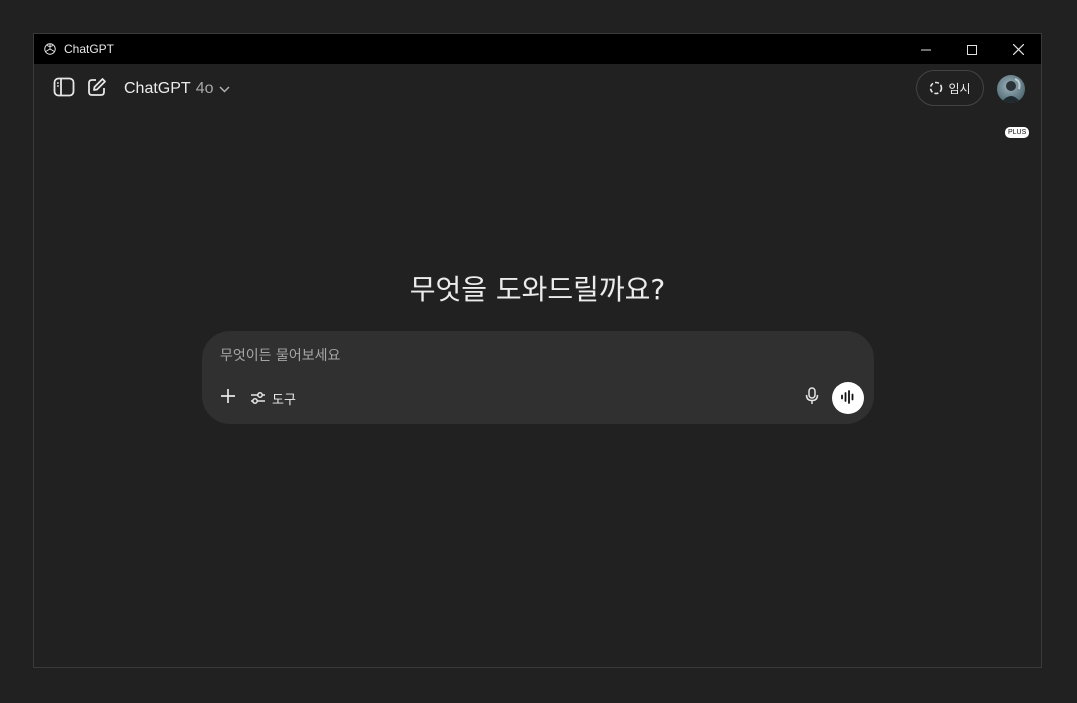  What do you see at coordinates (280, 355) in the screenshot?
I see `prompt-input: 무엇이든 물어보세요` at bounding box center [280, 355].